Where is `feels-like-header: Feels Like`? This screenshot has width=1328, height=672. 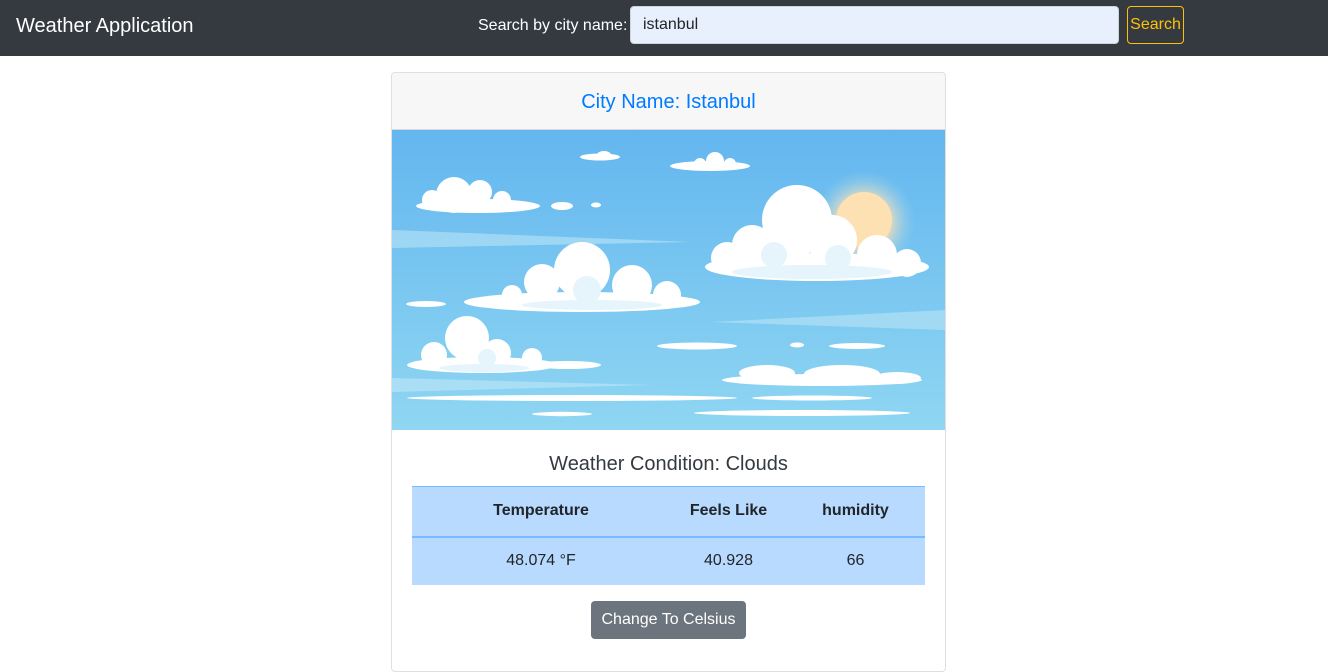 feels-like-header: Feels Like is located at coordinates (728, 512).